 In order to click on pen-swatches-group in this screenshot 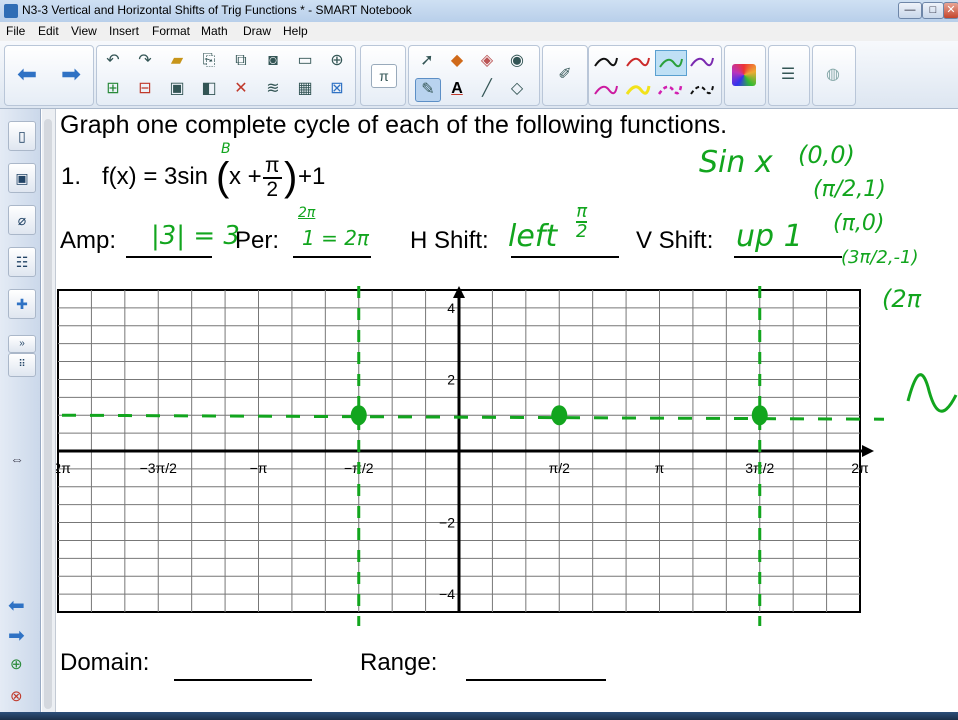, I will do `click(655, 75)`.